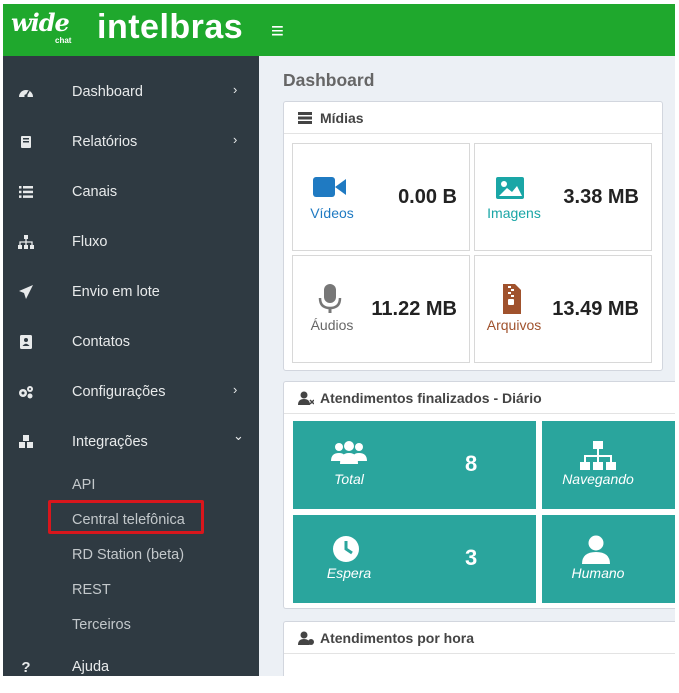 The width and height of the screenshot is (679, 693). I want to click on tile-value: 3, so click(471, 557).